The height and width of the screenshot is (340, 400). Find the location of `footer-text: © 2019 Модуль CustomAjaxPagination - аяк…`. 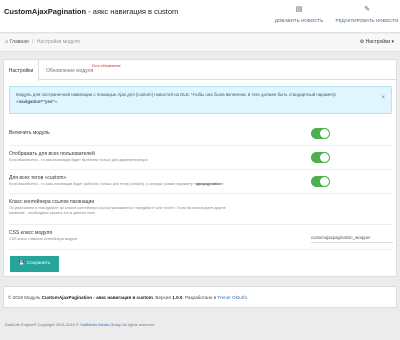

footer-text: © 2019 Модуль CustomAjaxPagination - аяк… is located at coordinates (127, 297).